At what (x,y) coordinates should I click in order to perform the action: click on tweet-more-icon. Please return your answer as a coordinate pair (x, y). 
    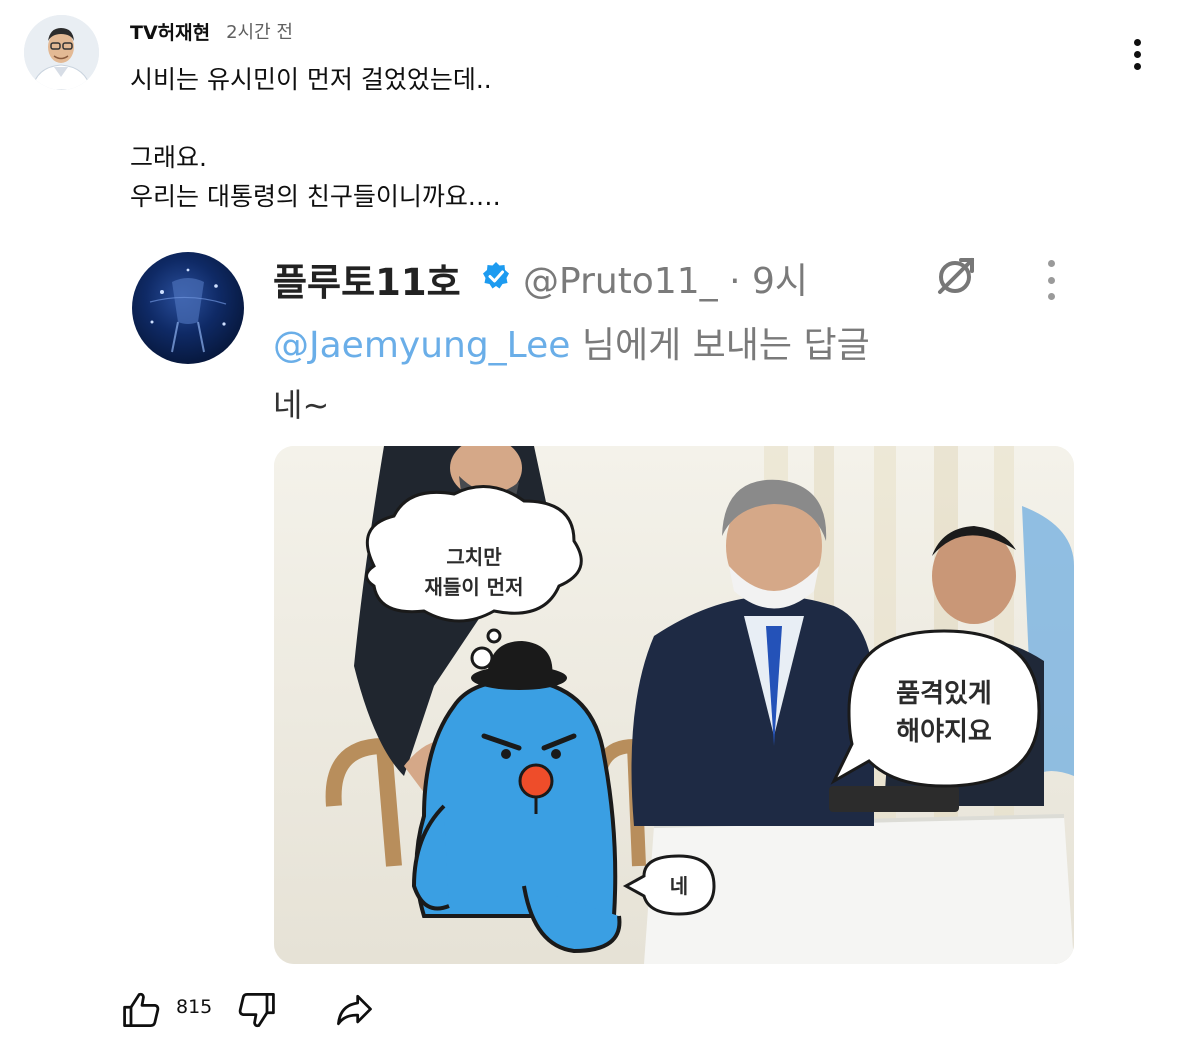
    Looking at the image, I should click on (1051, 280).